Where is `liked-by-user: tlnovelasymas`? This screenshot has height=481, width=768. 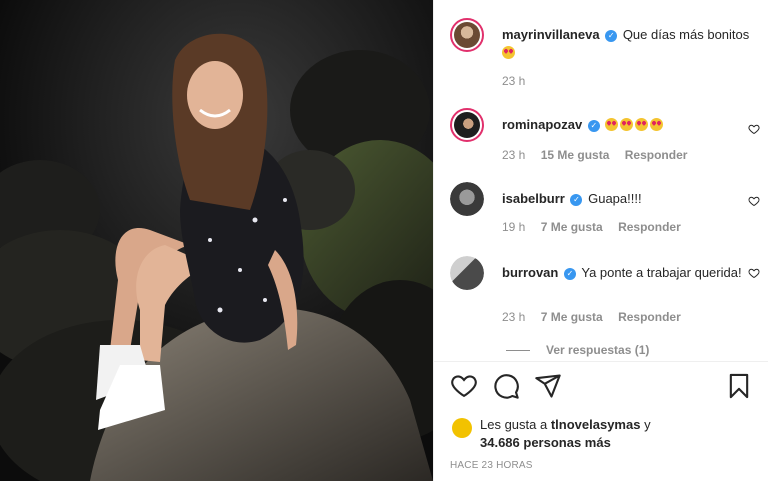 liked-by-user: tlnovelasymas is located at coordinates (596, 424).